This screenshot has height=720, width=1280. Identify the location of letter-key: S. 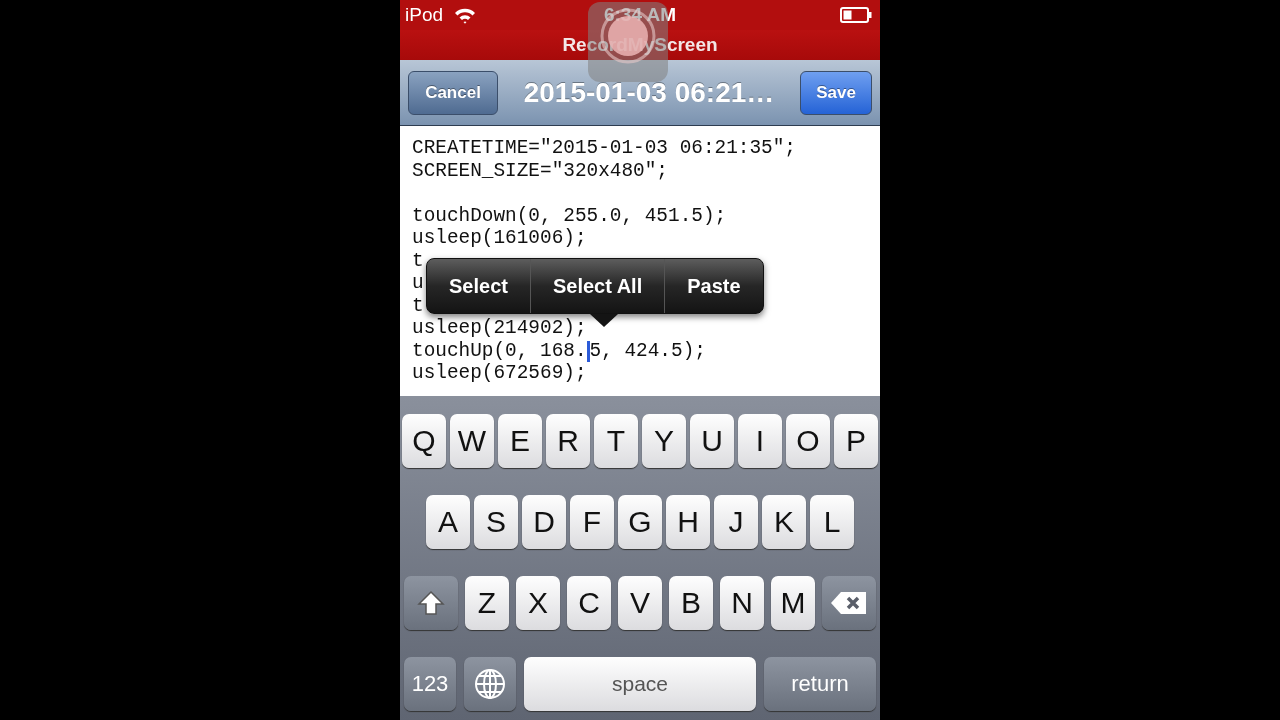
(496, 522).